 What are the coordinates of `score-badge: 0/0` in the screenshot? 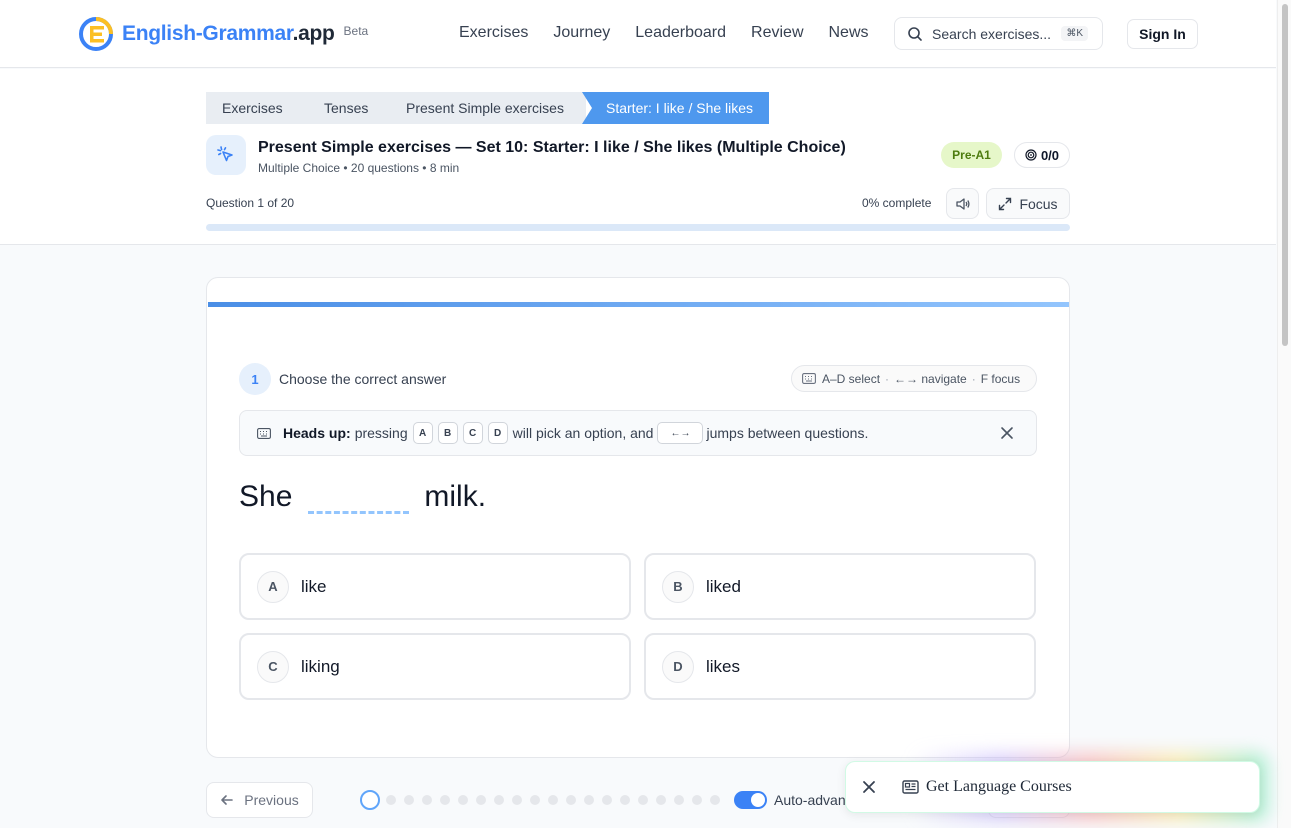 It's located at (1042, 155).